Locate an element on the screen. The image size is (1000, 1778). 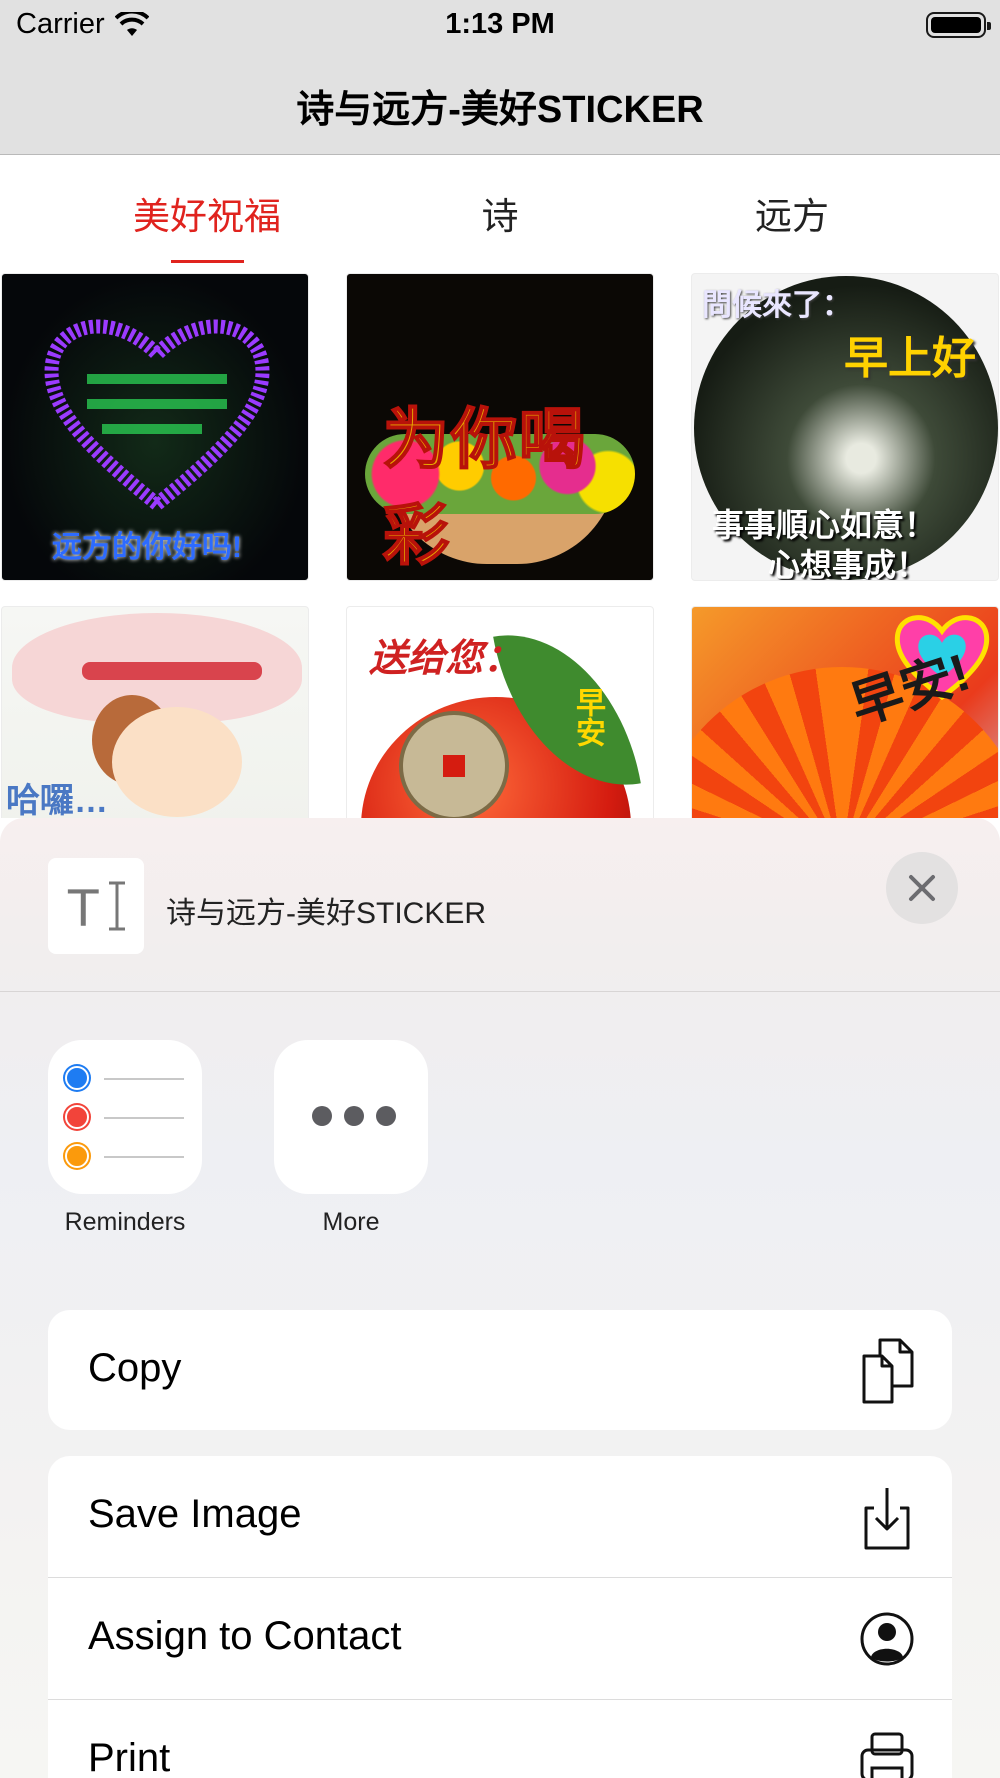
navigation-bar: 诗与远方-美好STICKER is located at coordinates (500, 103).